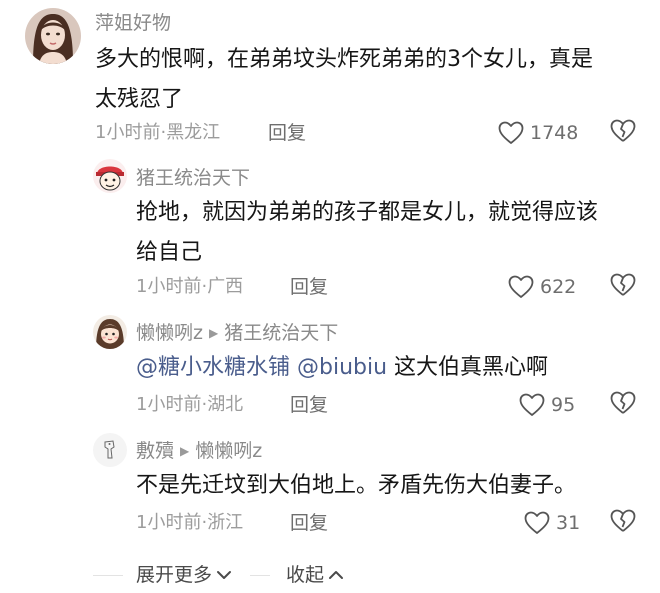  I want to click on comment-meta: 1小时前·浙江, so click(189, 523).